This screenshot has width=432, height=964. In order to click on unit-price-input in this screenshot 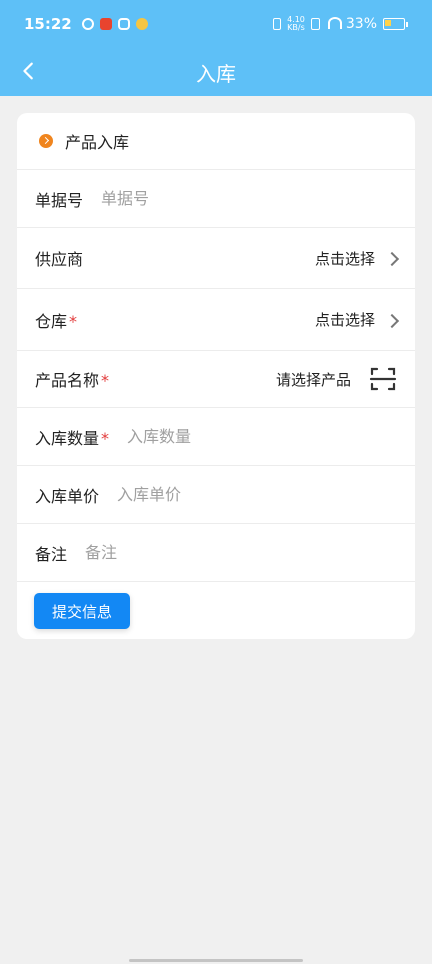, I will do `click(256, 494)`.